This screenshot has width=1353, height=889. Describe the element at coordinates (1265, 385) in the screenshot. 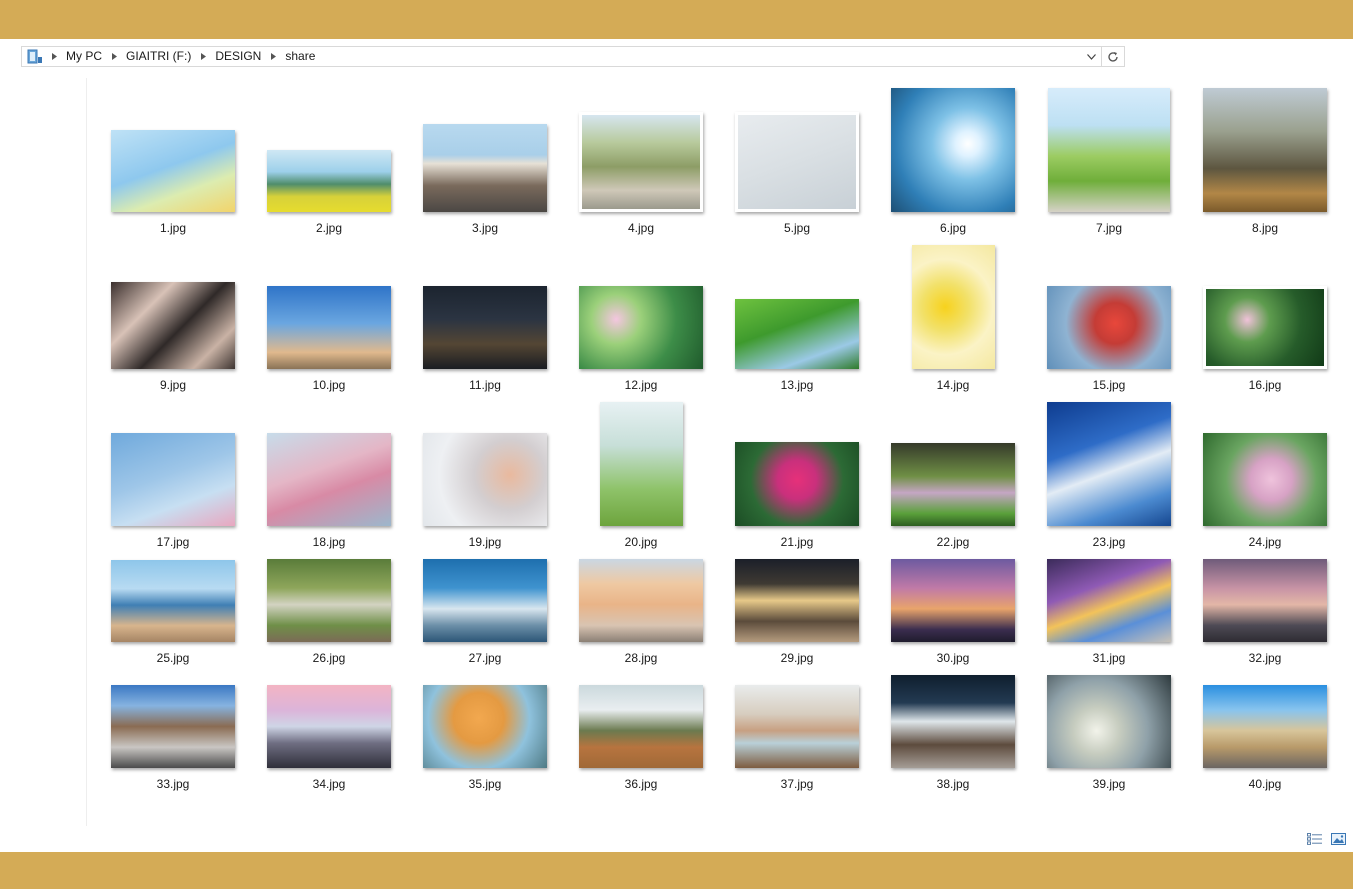

I see `file-name-label: 16.jpg` at that location.